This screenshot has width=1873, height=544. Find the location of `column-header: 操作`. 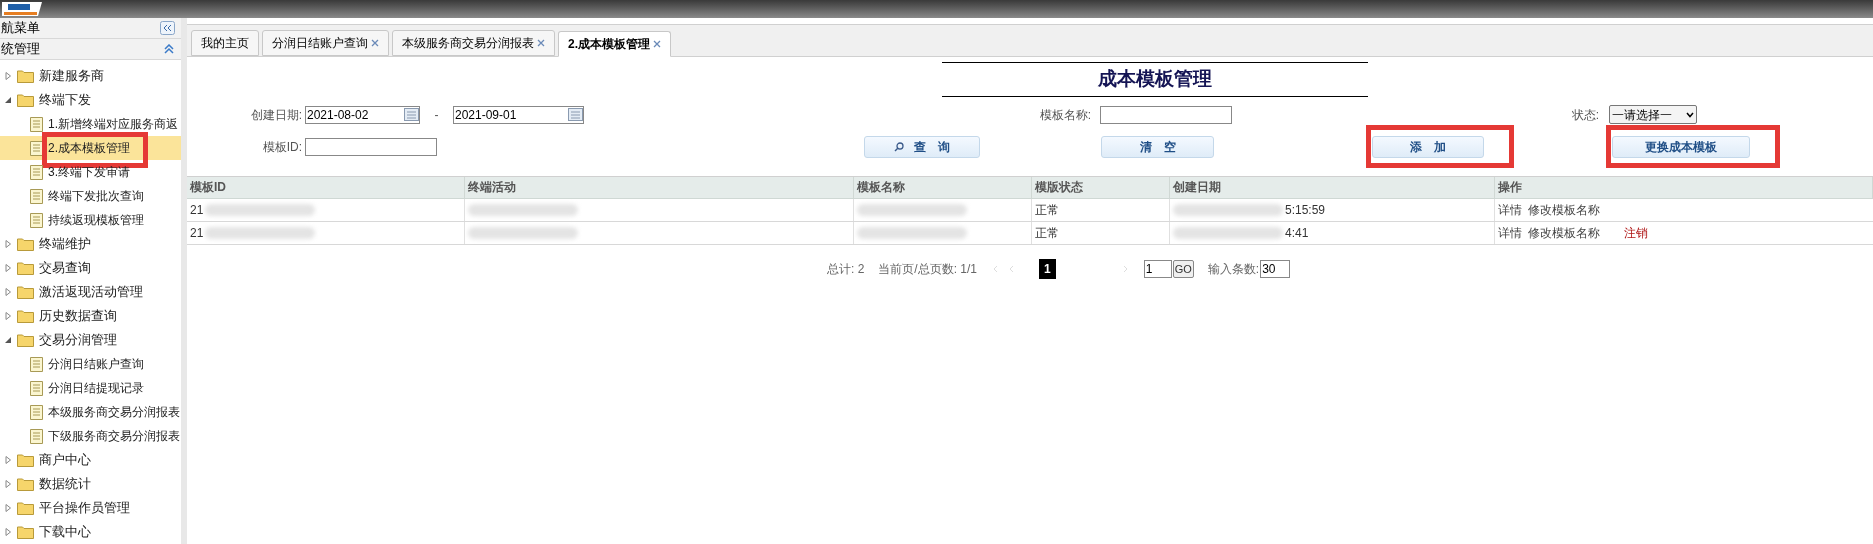

column-header: 操作 is located at coordinates (1684, 187).